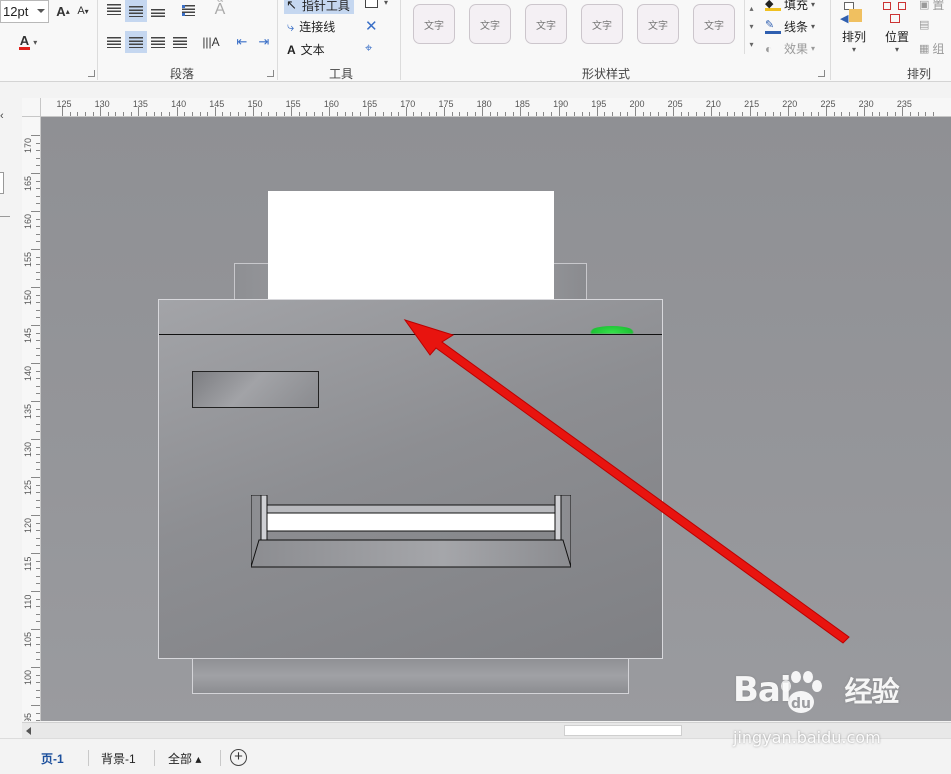 The image size is (951, 774). Describe the element at coordinates (83, 11) in the screenshot. I see `shrink-font-button: A ▾` at that location.